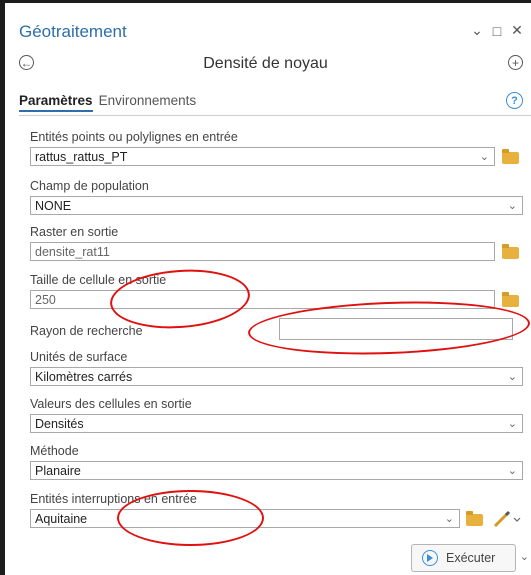  What do you see at coordinates (111, 404) in the screenshot?
I see `output-values-label: Valeurs des cellules en sortie` at bounding box center [111, 404].